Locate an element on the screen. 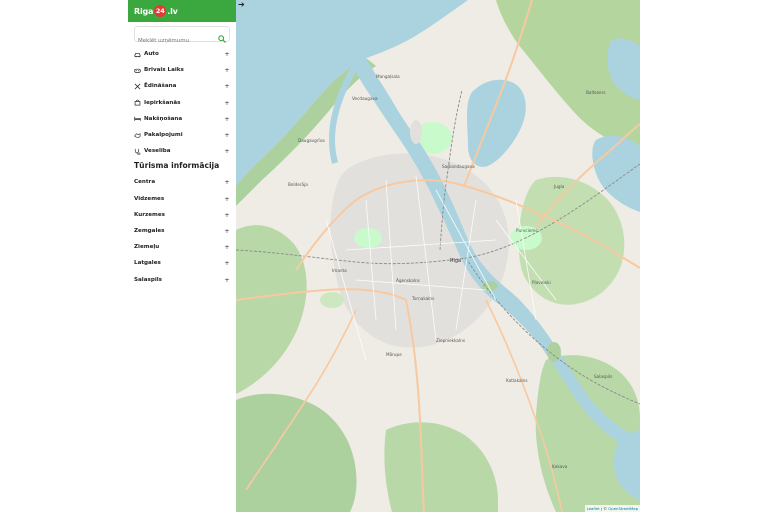  map-label-sarkandaugava: Sarkandaugava is located at coordinates (458, 166).